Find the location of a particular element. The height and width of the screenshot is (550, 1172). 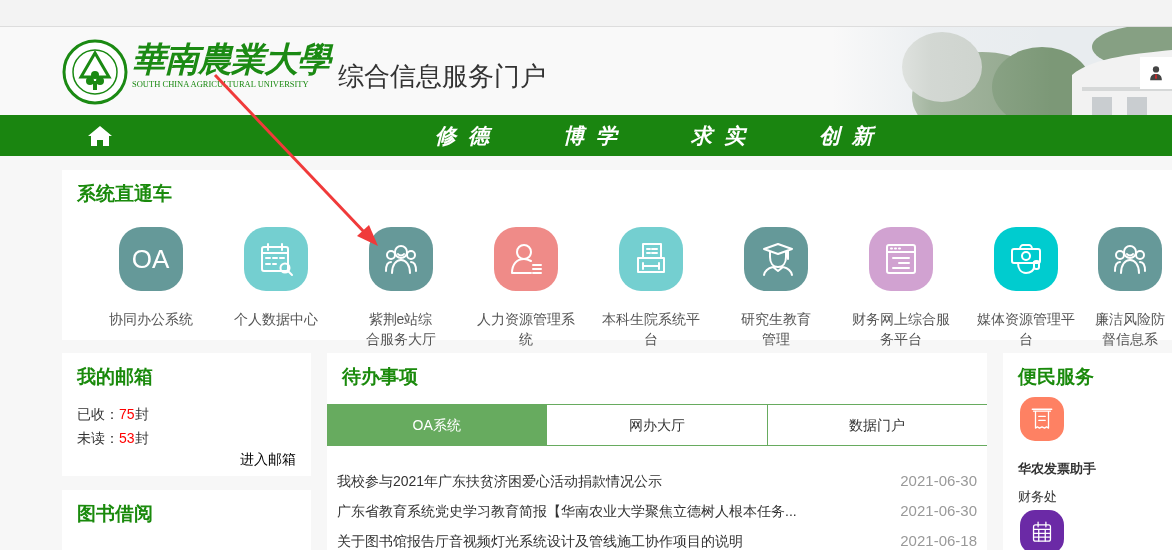

motto-text: 求实 is located at coordinates (724, 135).